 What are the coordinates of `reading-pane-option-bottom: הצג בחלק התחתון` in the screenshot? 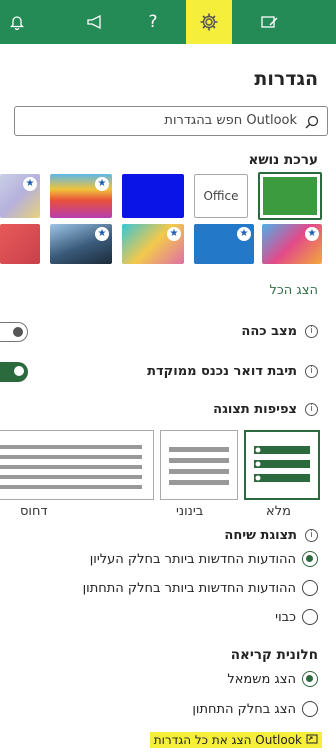 It's located at (255, 709).